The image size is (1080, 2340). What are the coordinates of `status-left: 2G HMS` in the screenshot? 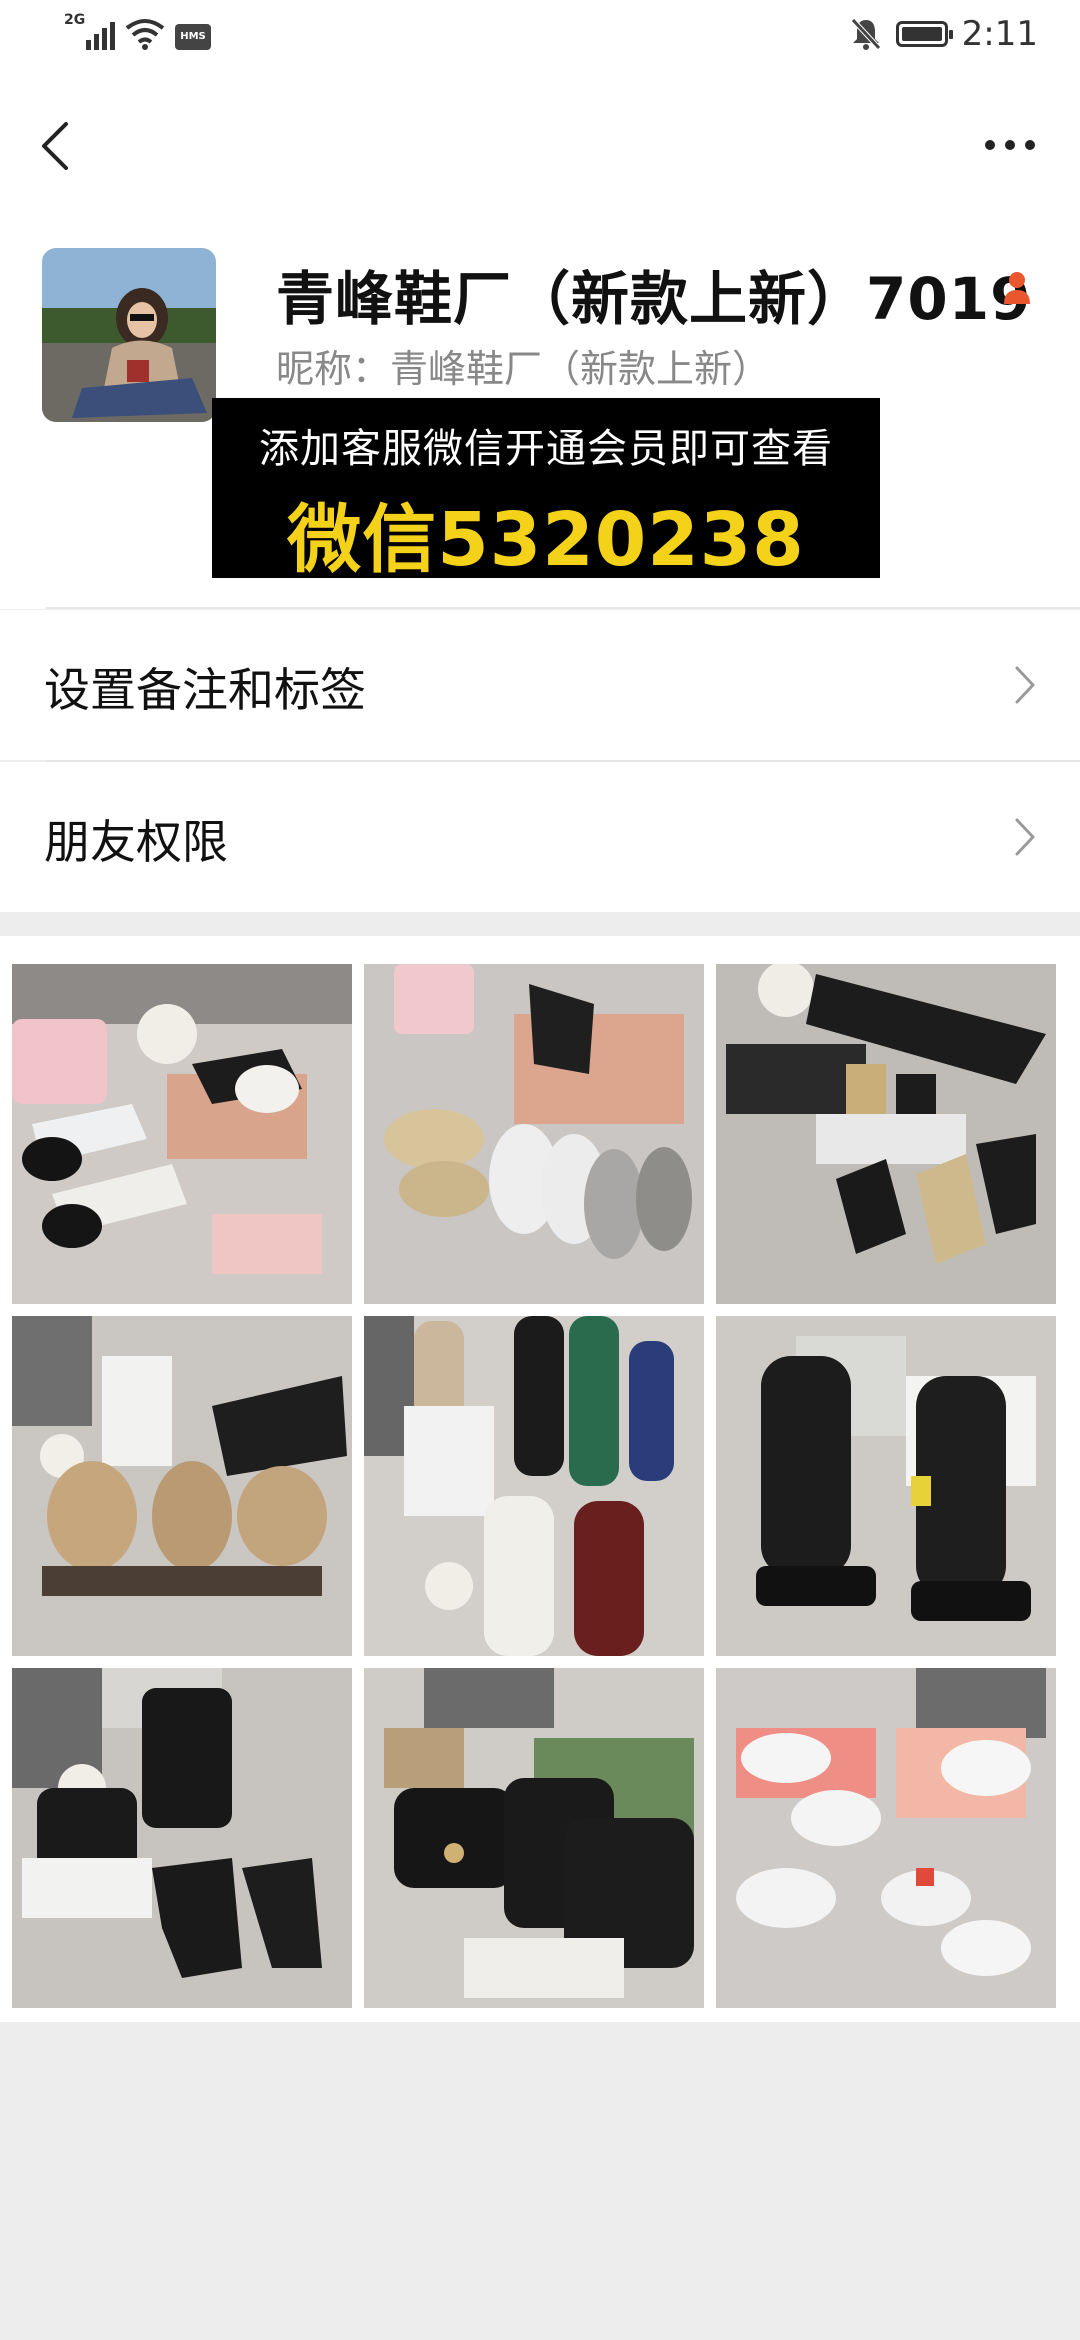 It's located at (136, 31).